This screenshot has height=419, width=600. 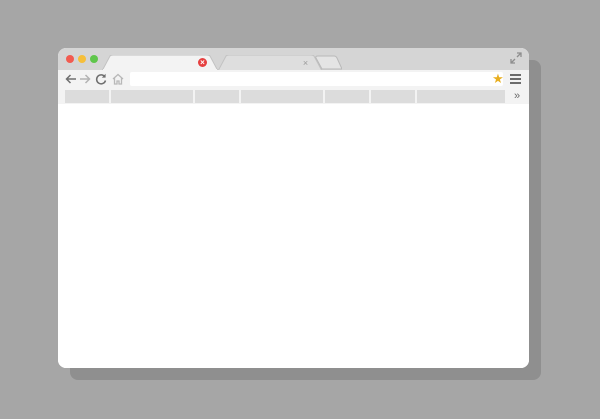 I want to click on bookmarks-bar: », so click(x=293, y=96).